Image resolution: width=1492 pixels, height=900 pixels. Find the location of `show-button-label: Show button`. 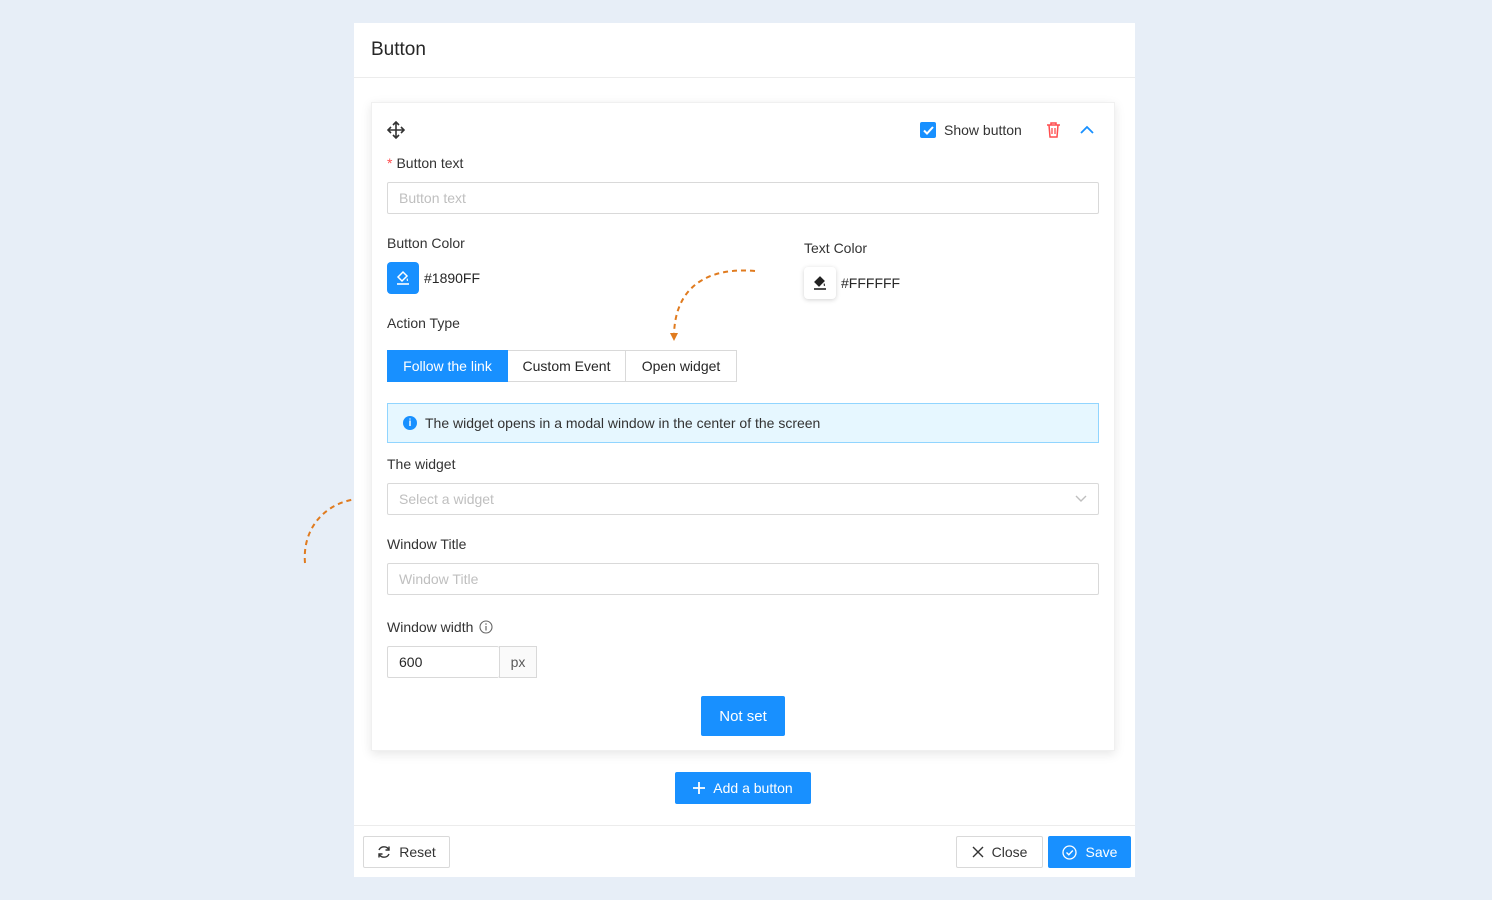

show-button-label: Show button is located at coordinates (983, 130).